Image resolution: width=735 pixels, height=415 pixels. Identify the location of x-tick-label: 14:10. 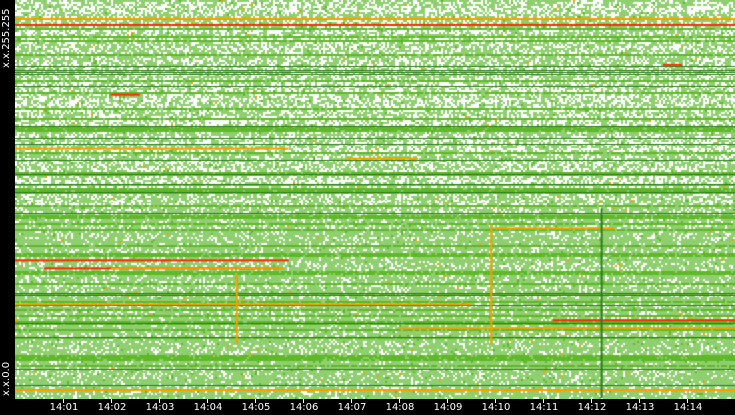
(496, 407).